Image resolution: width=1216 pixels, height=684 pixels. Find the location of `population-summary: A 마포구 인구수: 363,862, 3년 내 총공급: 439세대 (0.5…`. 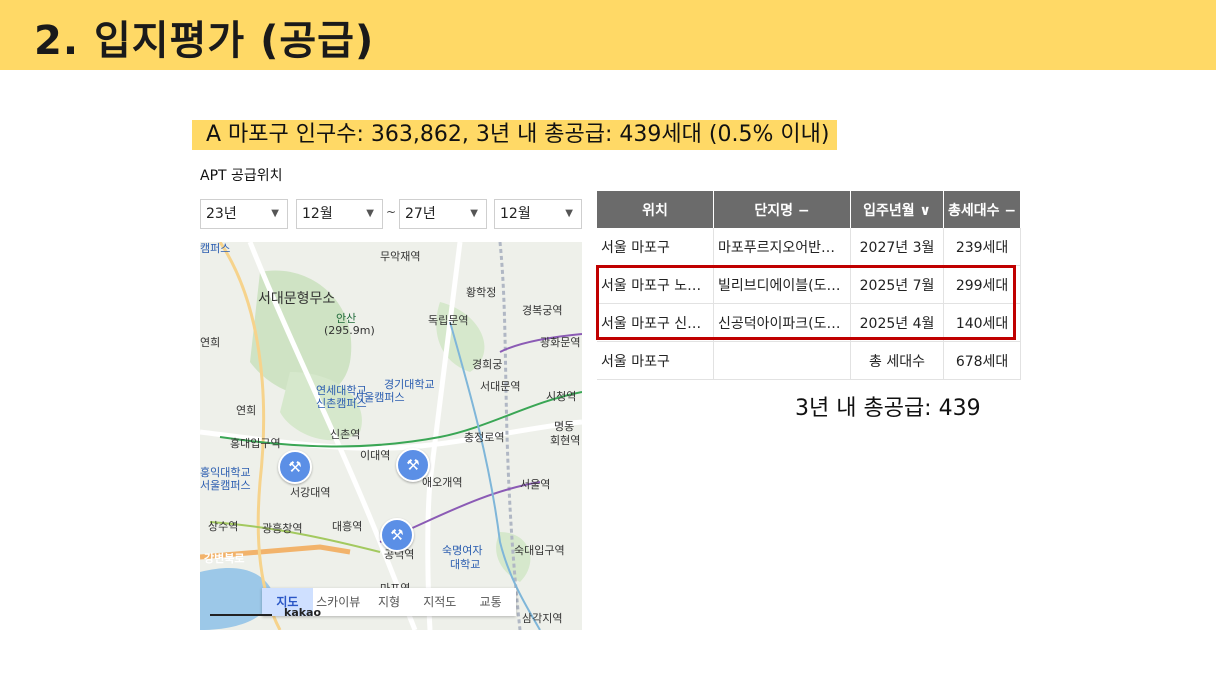

population-summary: A 마포구 인구수: 363,862, 3년 내 총공급: 439세대 (0.5… is located at coordinates (515, 135).